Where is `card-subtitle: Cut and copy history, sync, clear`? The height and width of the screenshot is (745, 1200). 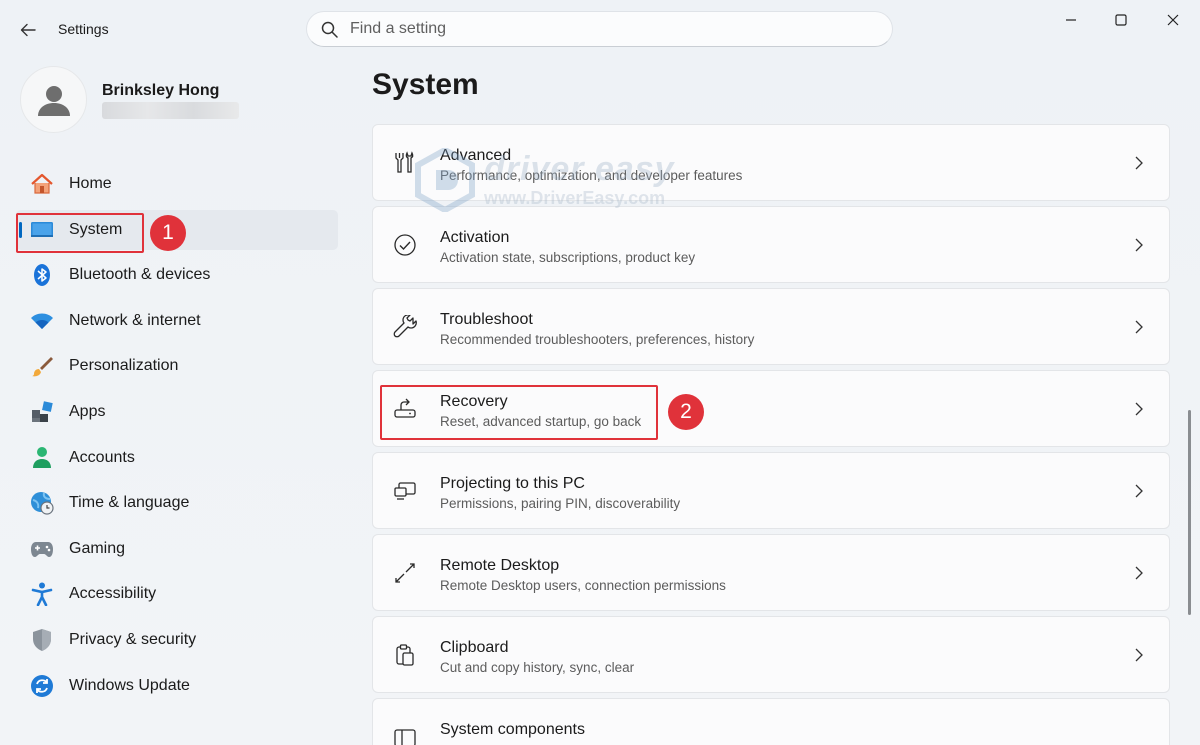 card-subtitle: Cut and copy history, sync, clear is located at coordinates (537, 667).